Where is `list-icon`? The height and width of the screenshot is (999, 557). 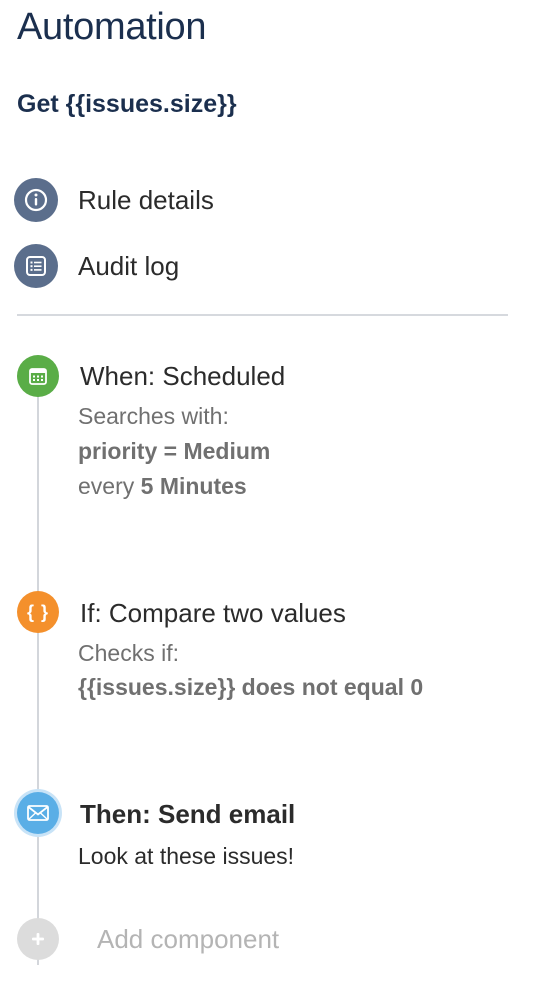
list-icon is located at coordinates (36, 266).